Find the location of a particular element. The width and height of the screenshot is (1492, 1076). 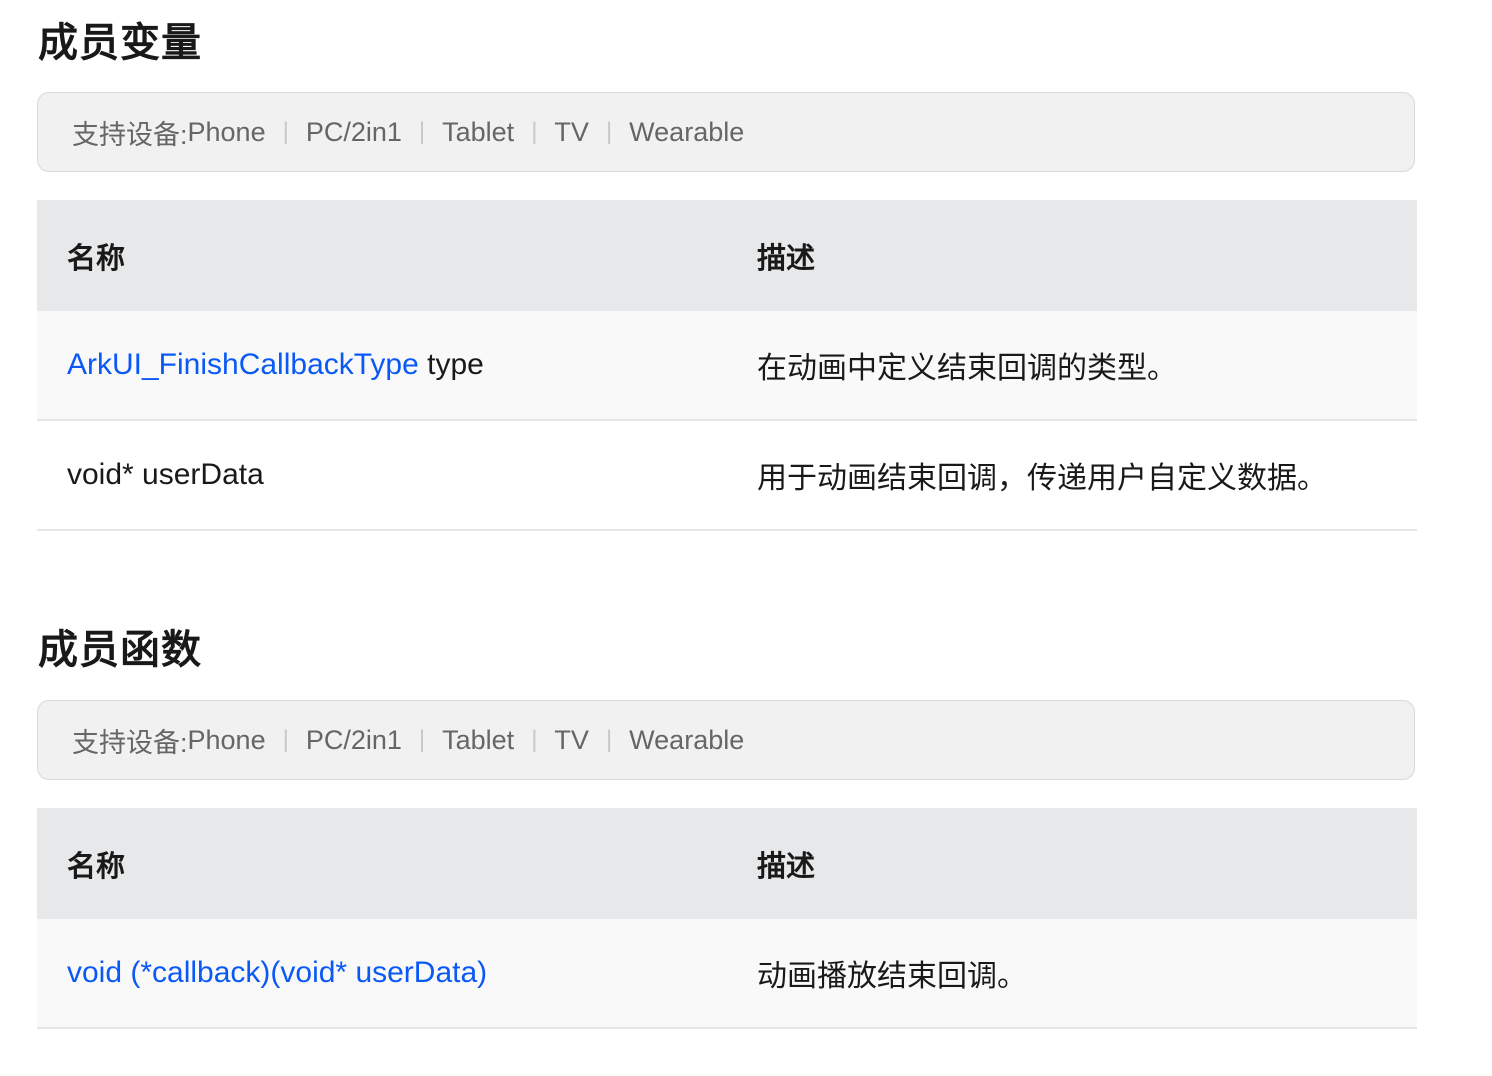

function-name-cell: void (*callback)(void* userData) is located at coordinates (382, 974).